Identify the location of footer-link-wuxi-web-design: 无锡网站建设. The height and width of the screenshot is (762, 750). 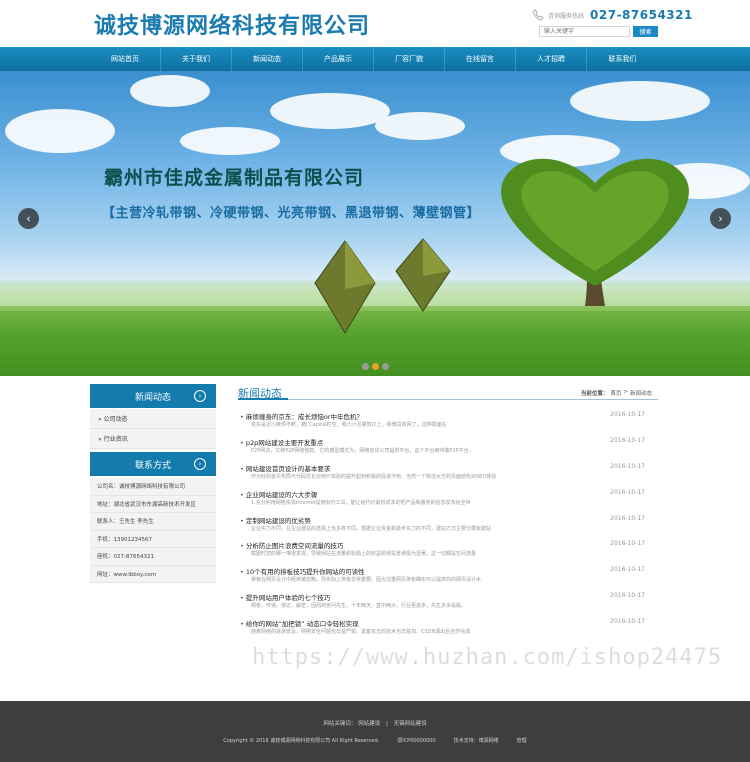
(410, 724).